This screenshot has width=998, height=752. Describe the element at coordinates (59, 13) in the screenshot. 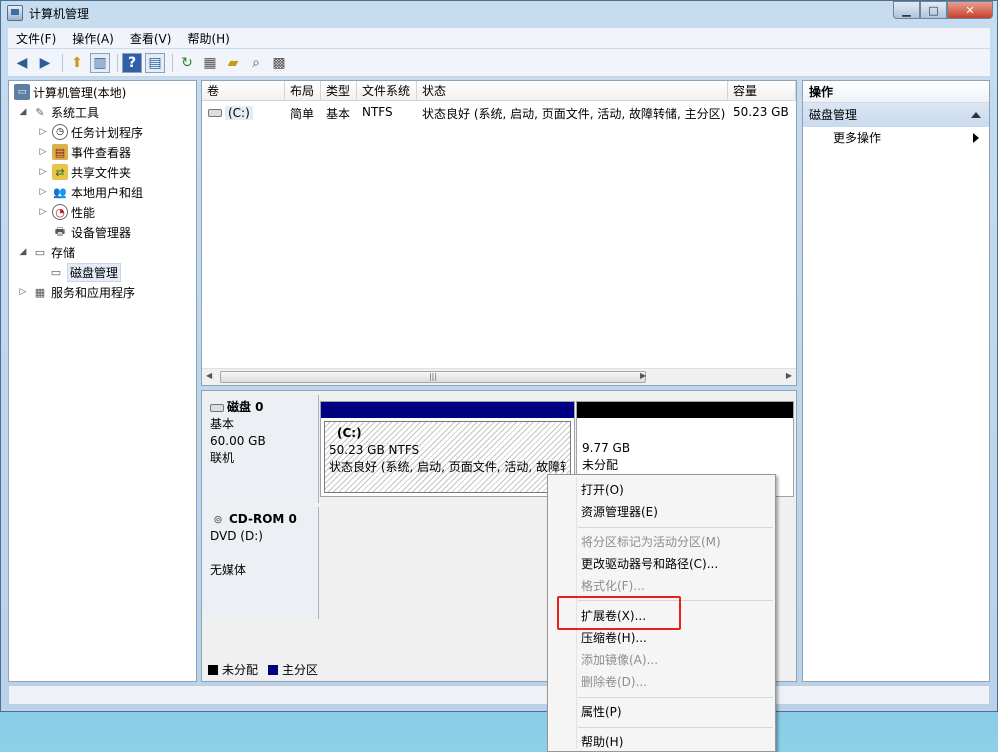

I see `window-title: 计算机管理` at that location.